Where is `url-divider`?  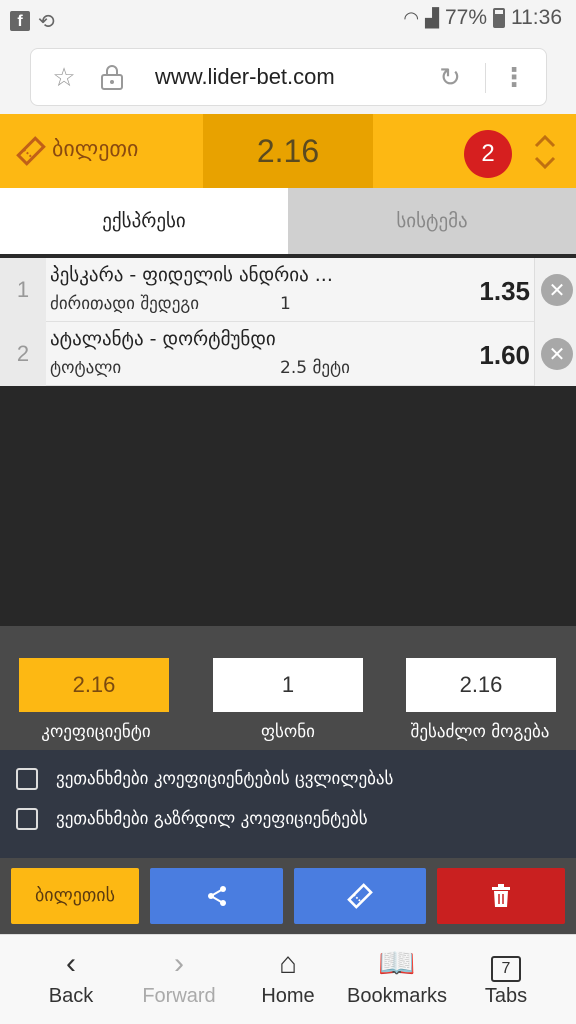 url-divider is located at coordinates (485, 78).